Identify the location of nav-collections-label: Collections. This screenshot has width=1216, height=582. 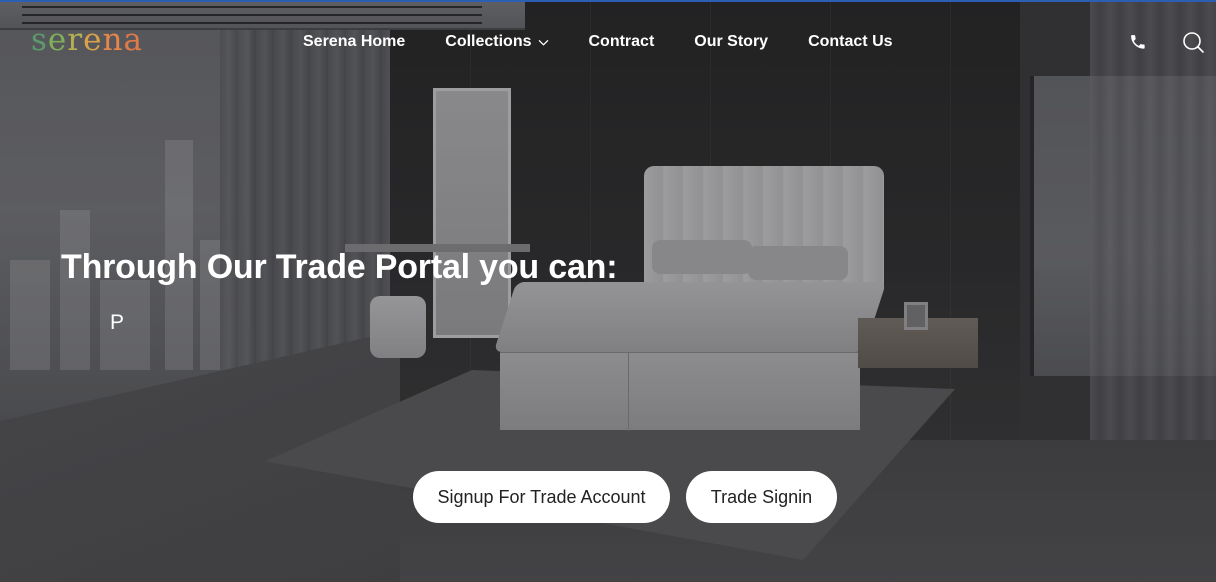
(488, 41).